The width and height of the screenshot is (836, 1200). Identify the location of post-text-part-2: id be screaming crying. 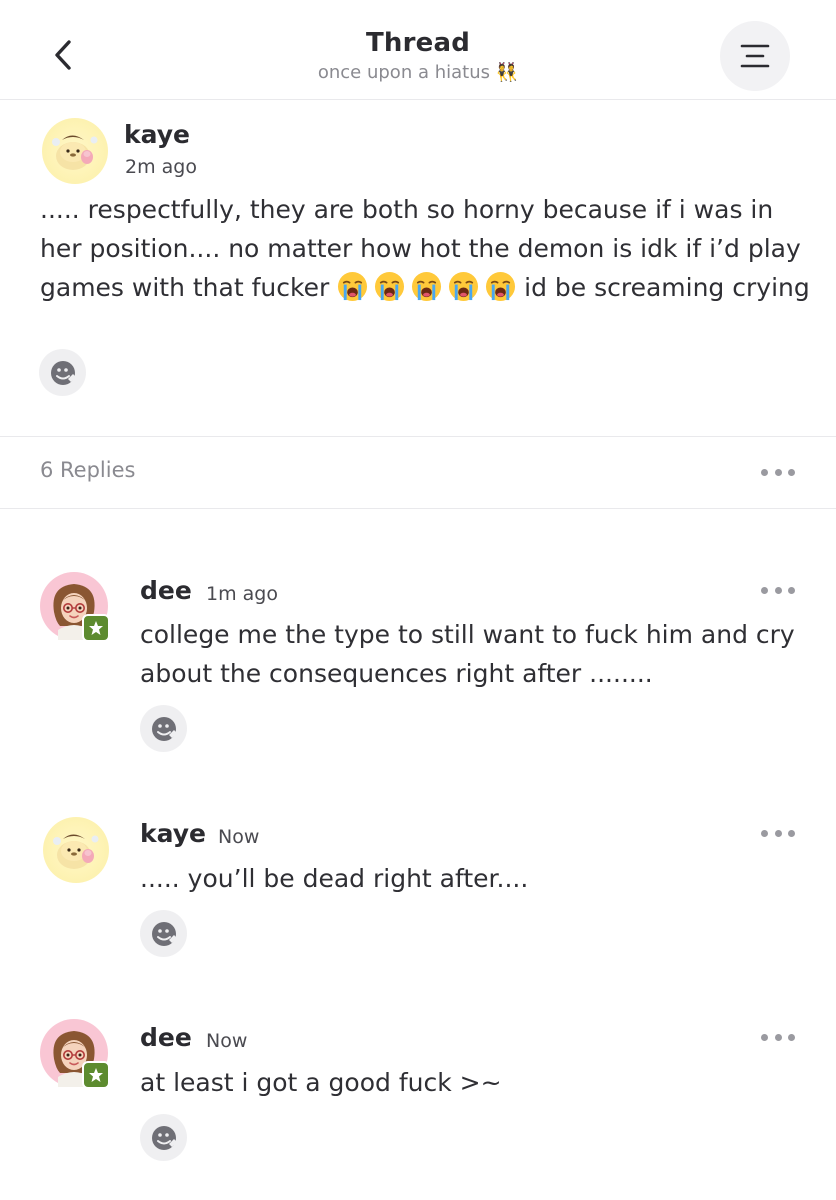
(663, 287).